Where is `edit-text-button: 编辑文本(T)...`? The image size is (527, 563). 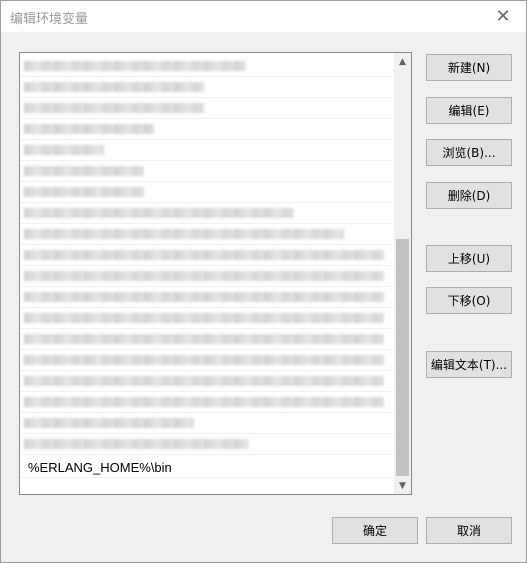 edit-text-button: 编辑文本(T)... is located at coordinates (469, 364).